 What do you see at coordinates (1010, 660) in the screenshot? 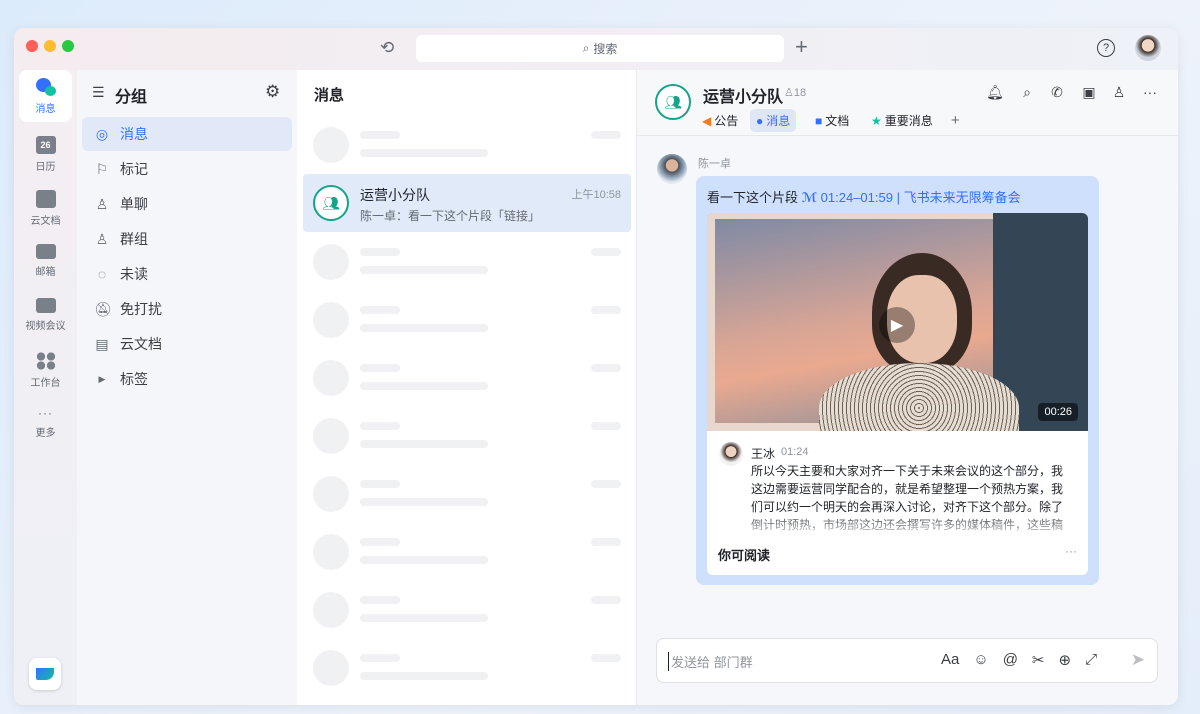
I see `mention-icon: @` at bounding box center [1010, 660].